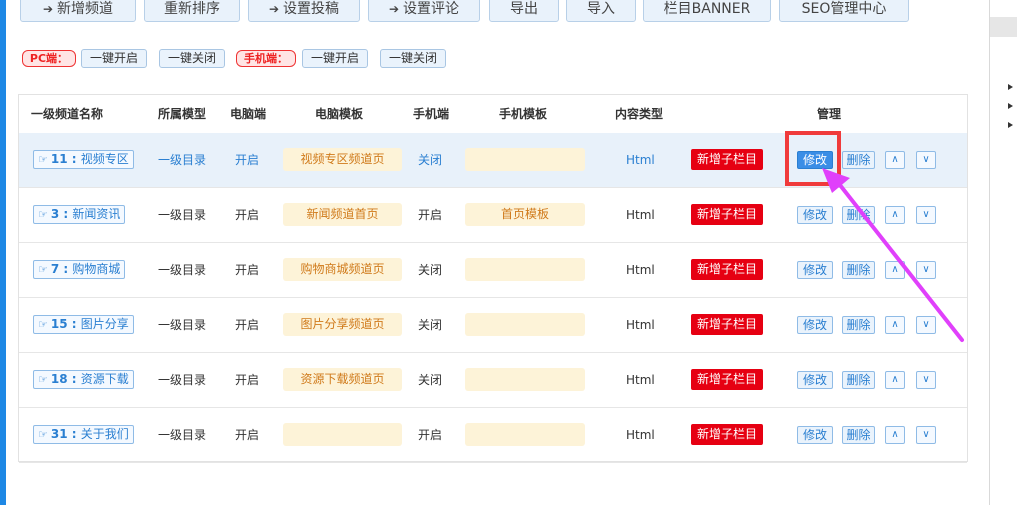 The height and width of the screenshot is (505, 1017). I want to click on mobile-template-cell: 首页模板, so click(525, 214).